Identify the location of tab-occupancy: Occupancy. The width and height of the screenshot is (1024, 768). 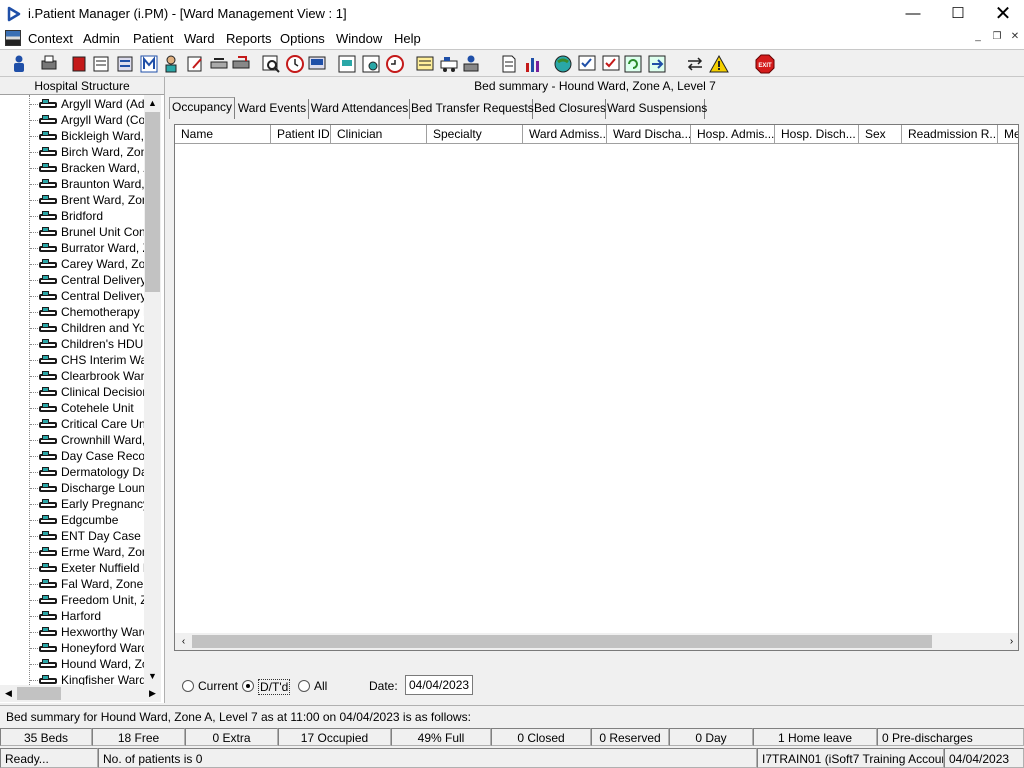
(202, 108).